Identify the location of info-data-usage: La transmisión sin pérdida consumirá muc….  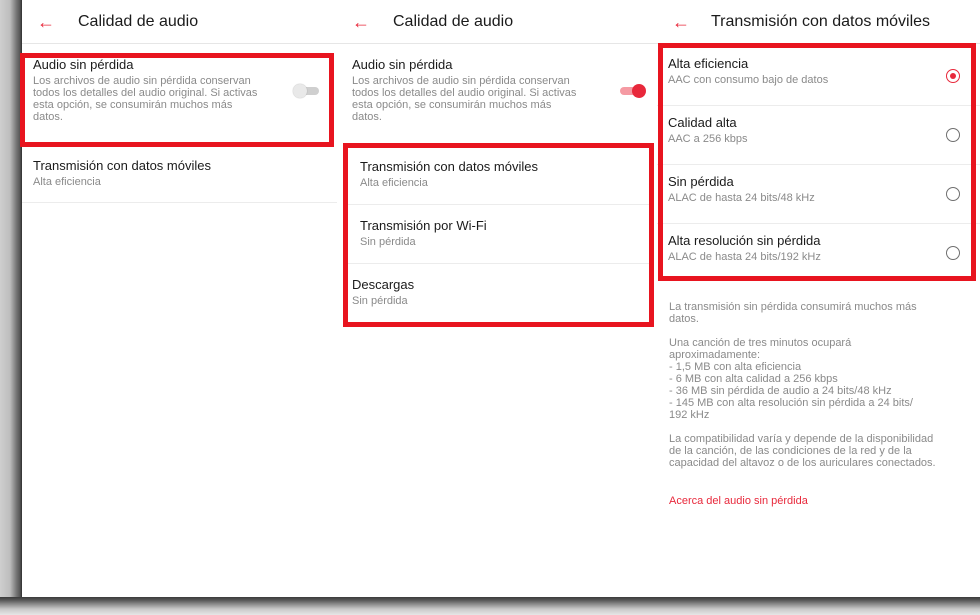
(793, 313).